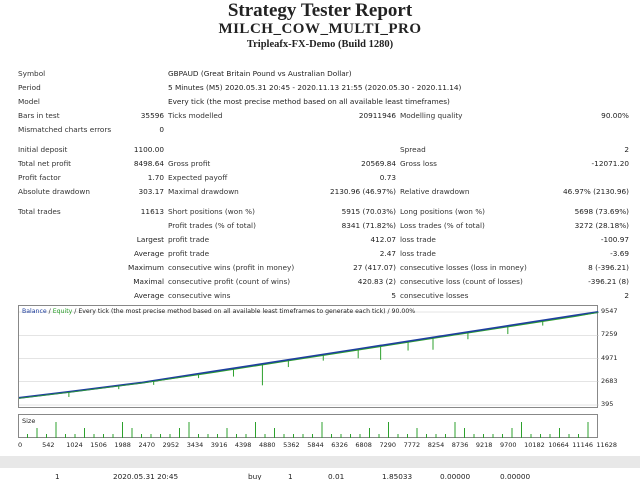 The width and height of the screenshot is (640, 480). What do you see at coordinates (146, 267) in the screenshot?
I see `maximum-label: Maximum` at bounding box center [146, 267].